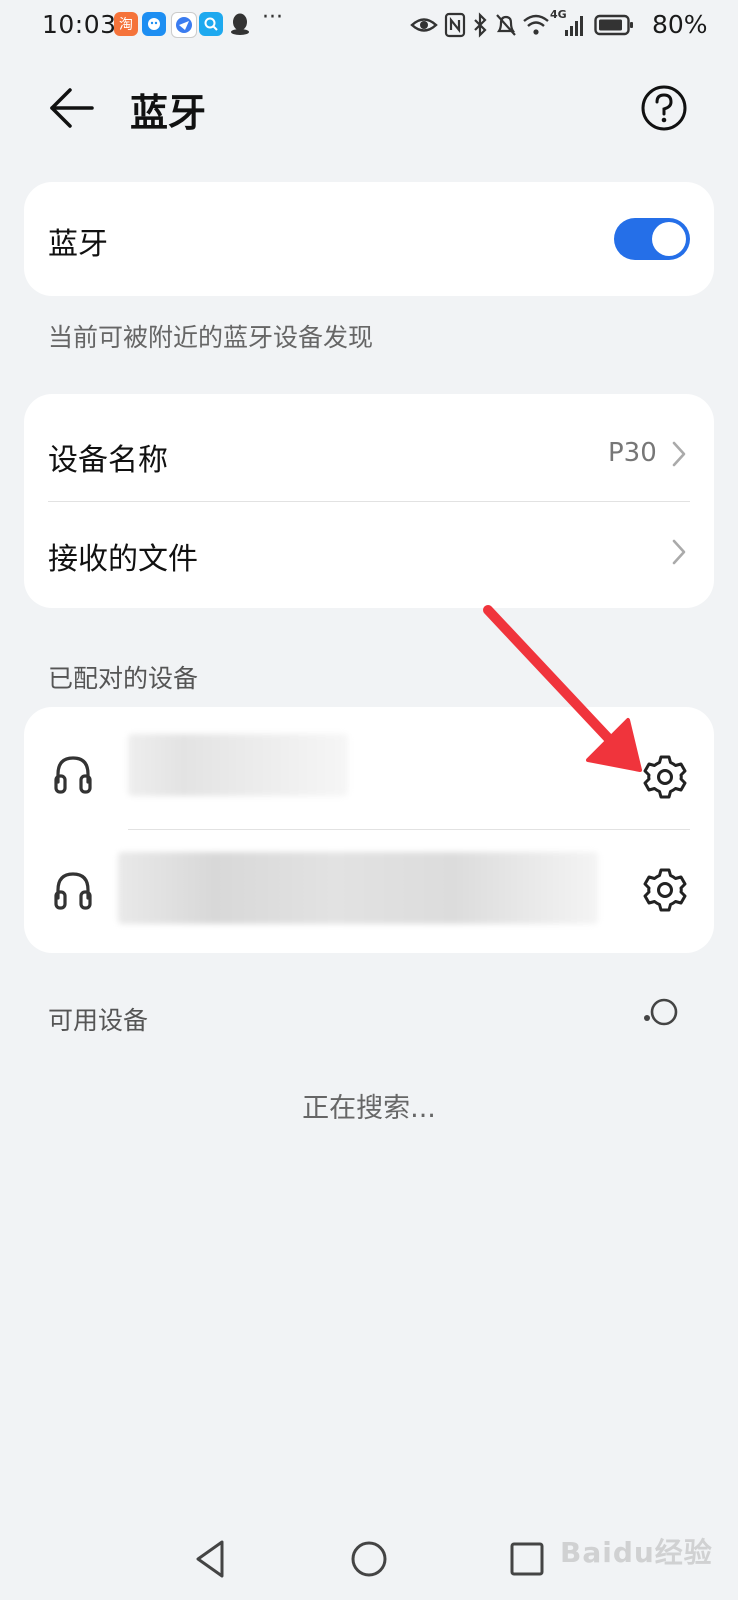  Describe the element at coordinates (574, 26) in the screenshot. I see `signal-icon` at that location.